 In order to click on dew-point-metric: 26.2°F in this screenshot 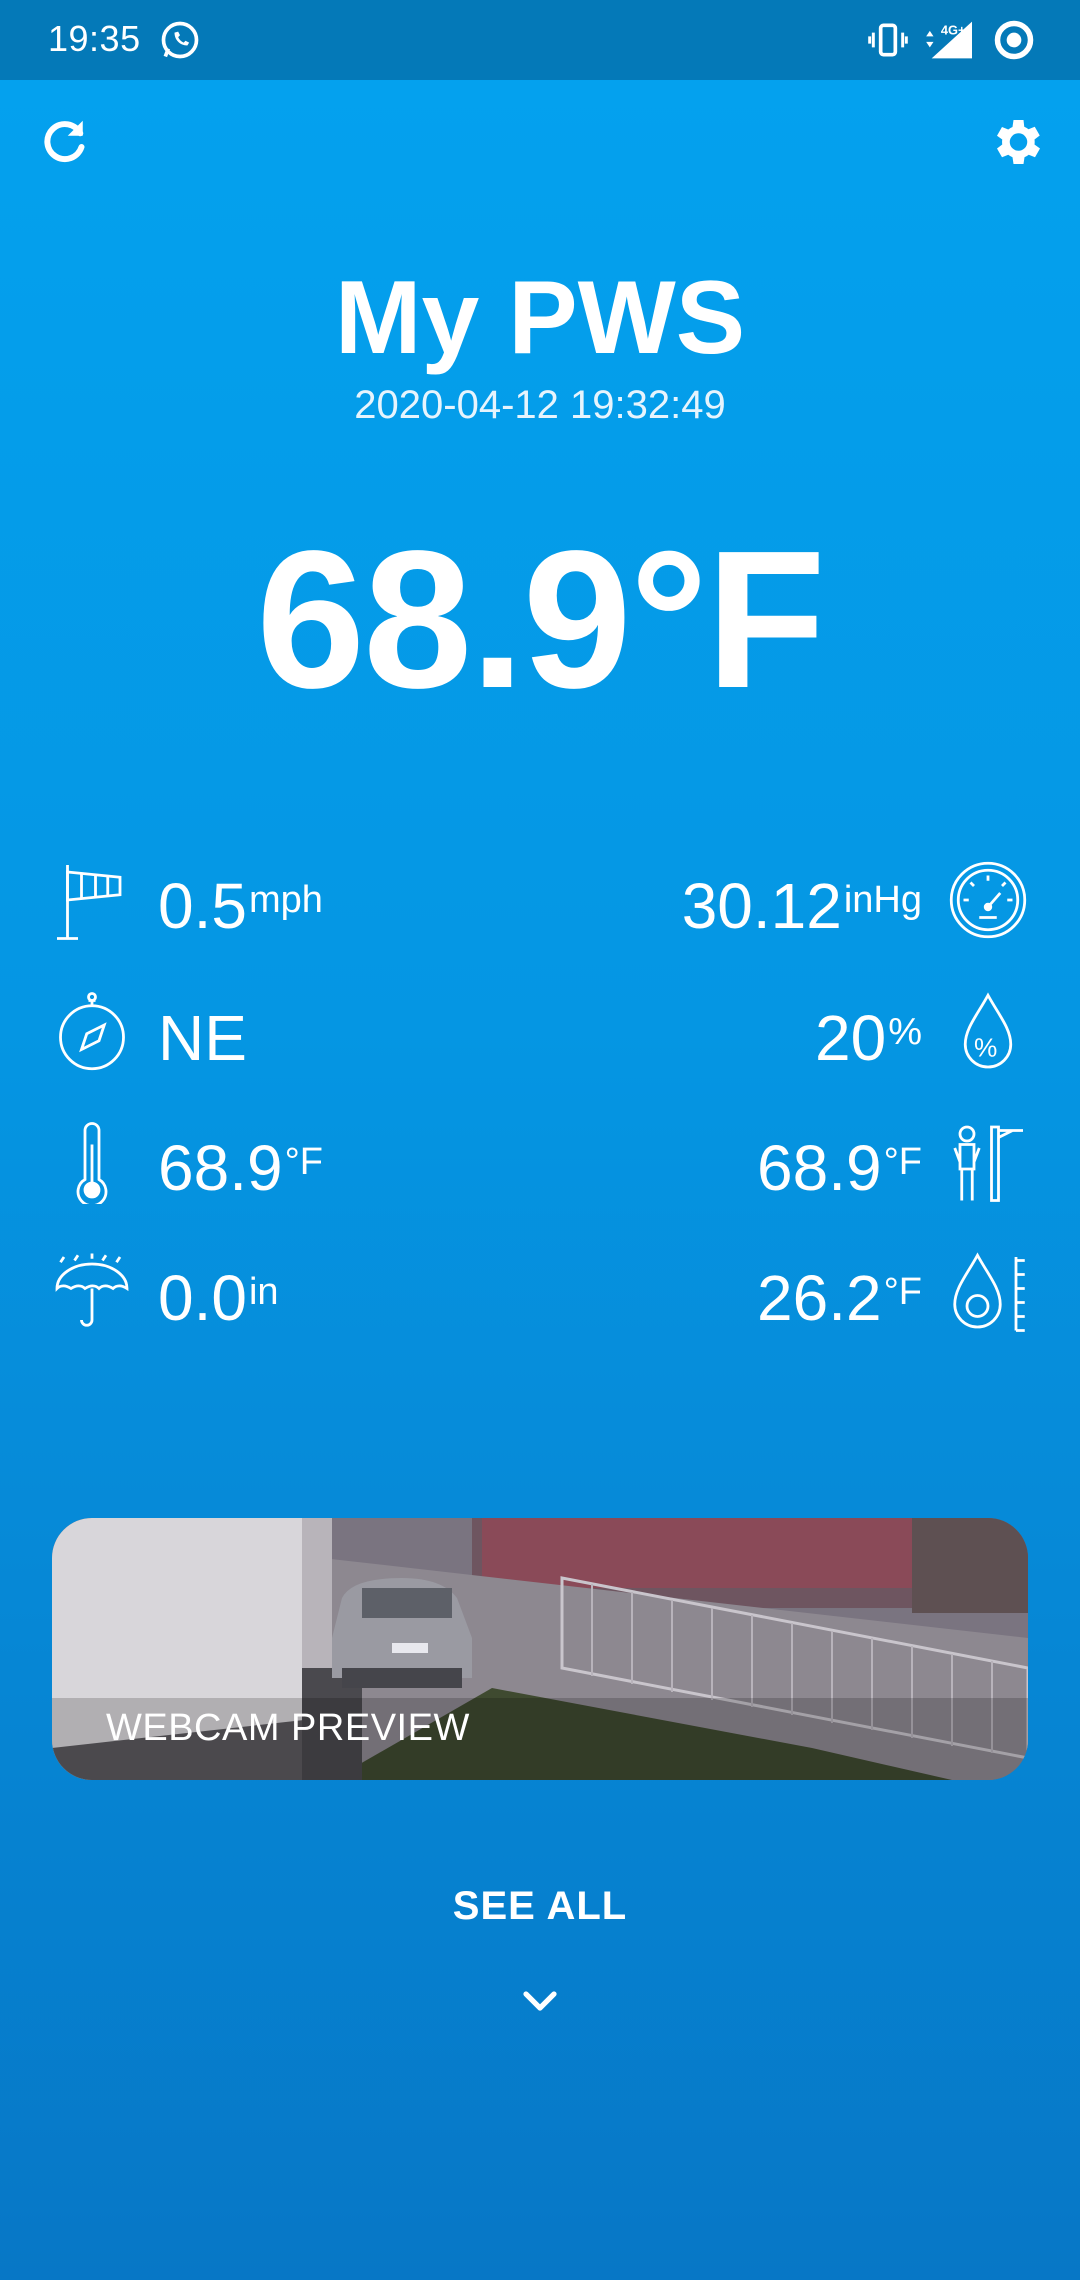, I will do `click(790, 1298)`.